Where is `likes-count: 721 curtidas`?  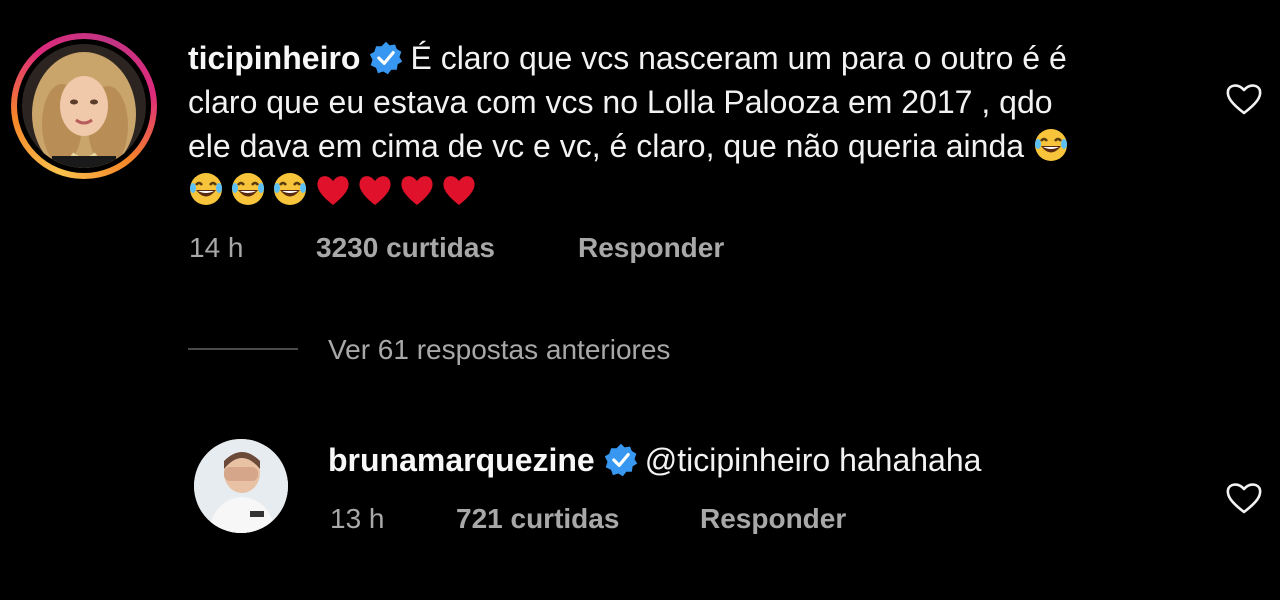 likes-count: 721 curtidas is located at coordinates (538, 518).